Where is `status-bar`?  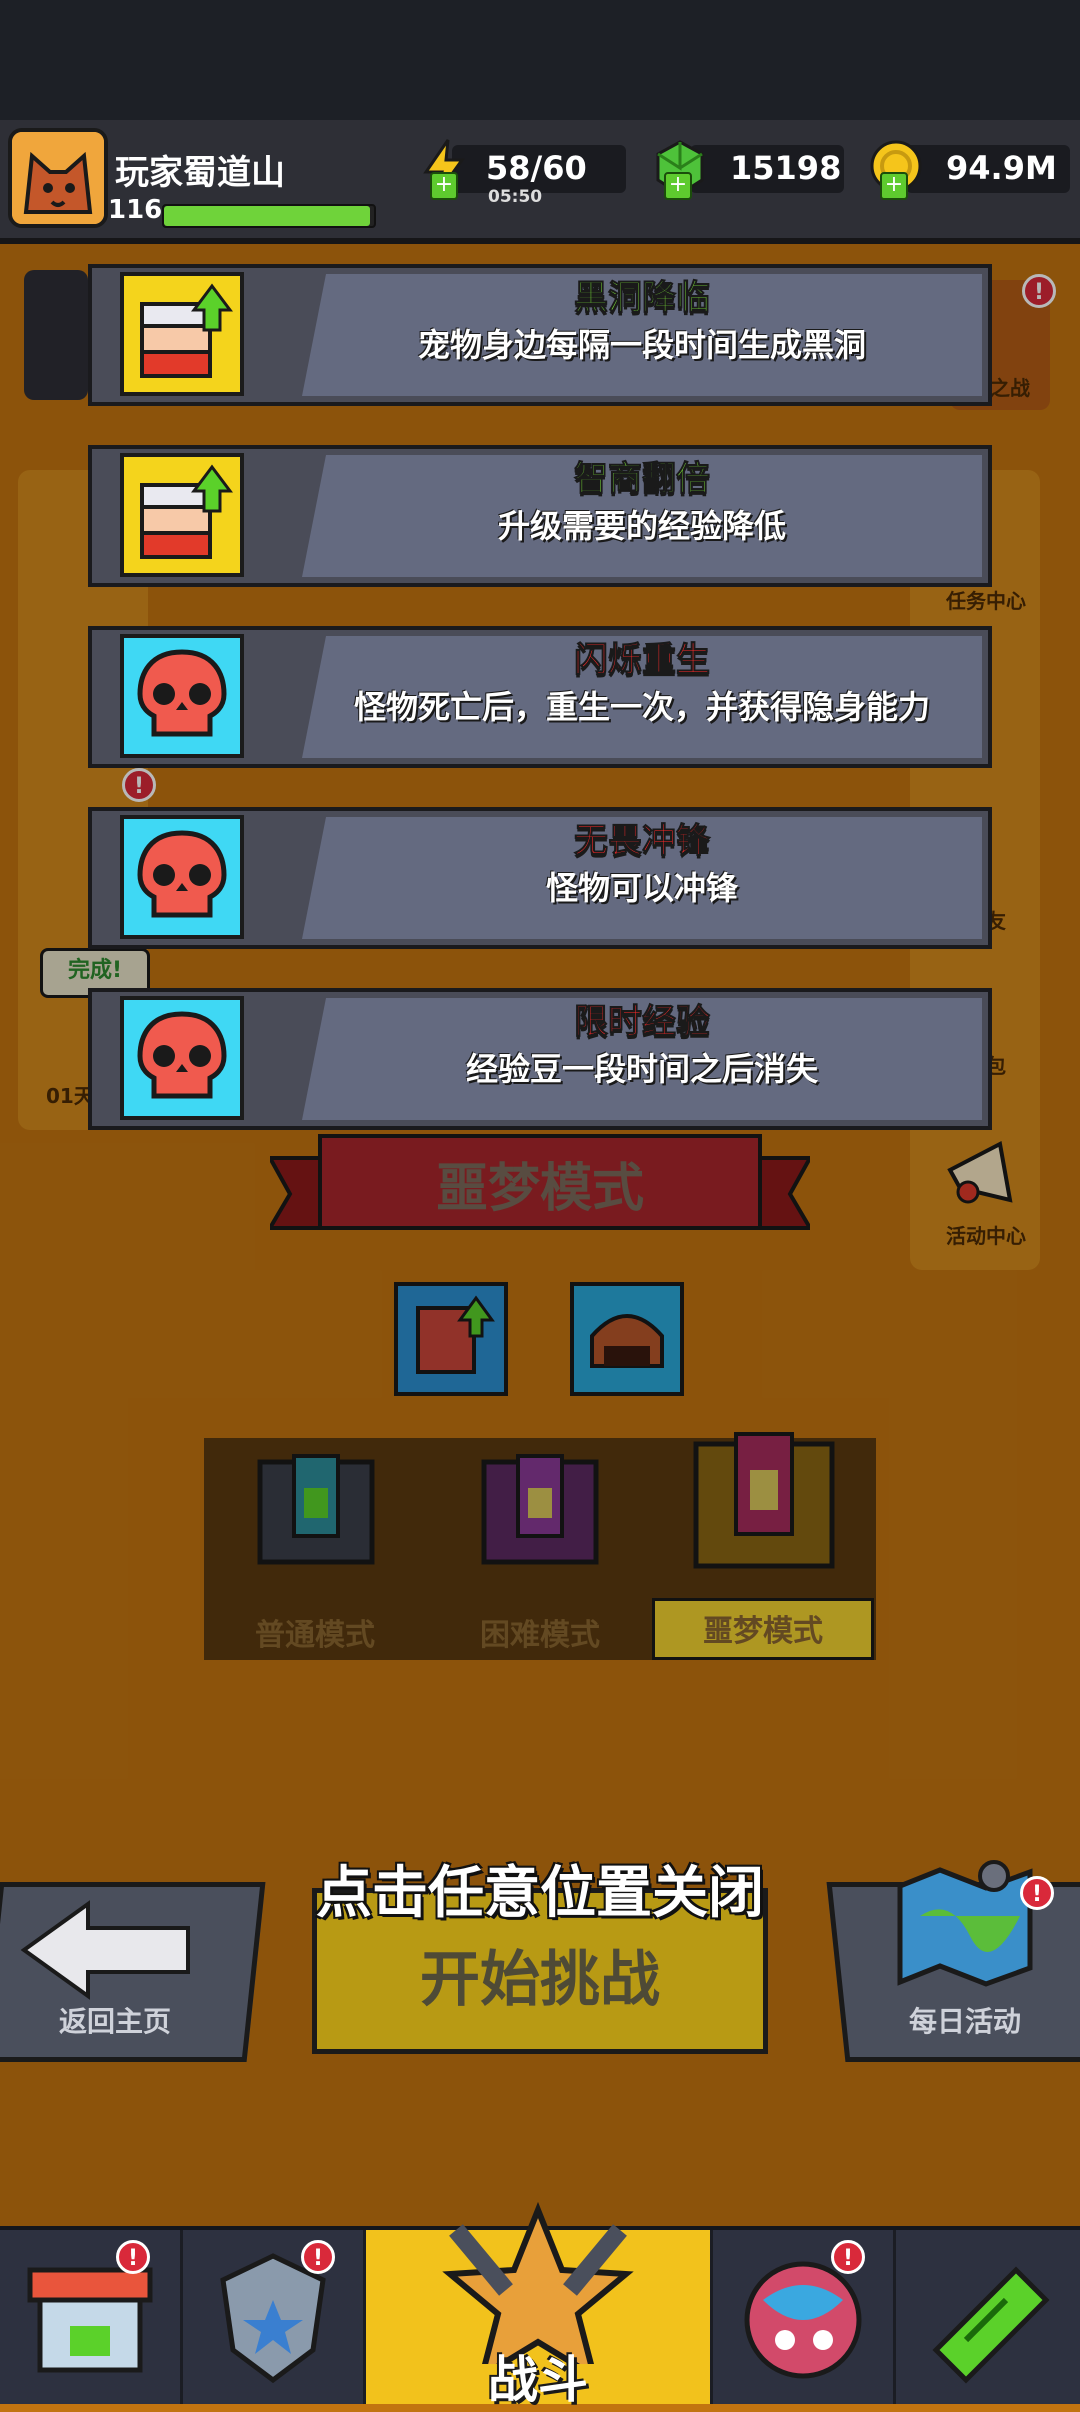 status-bar is located at coordinates (540, 60).